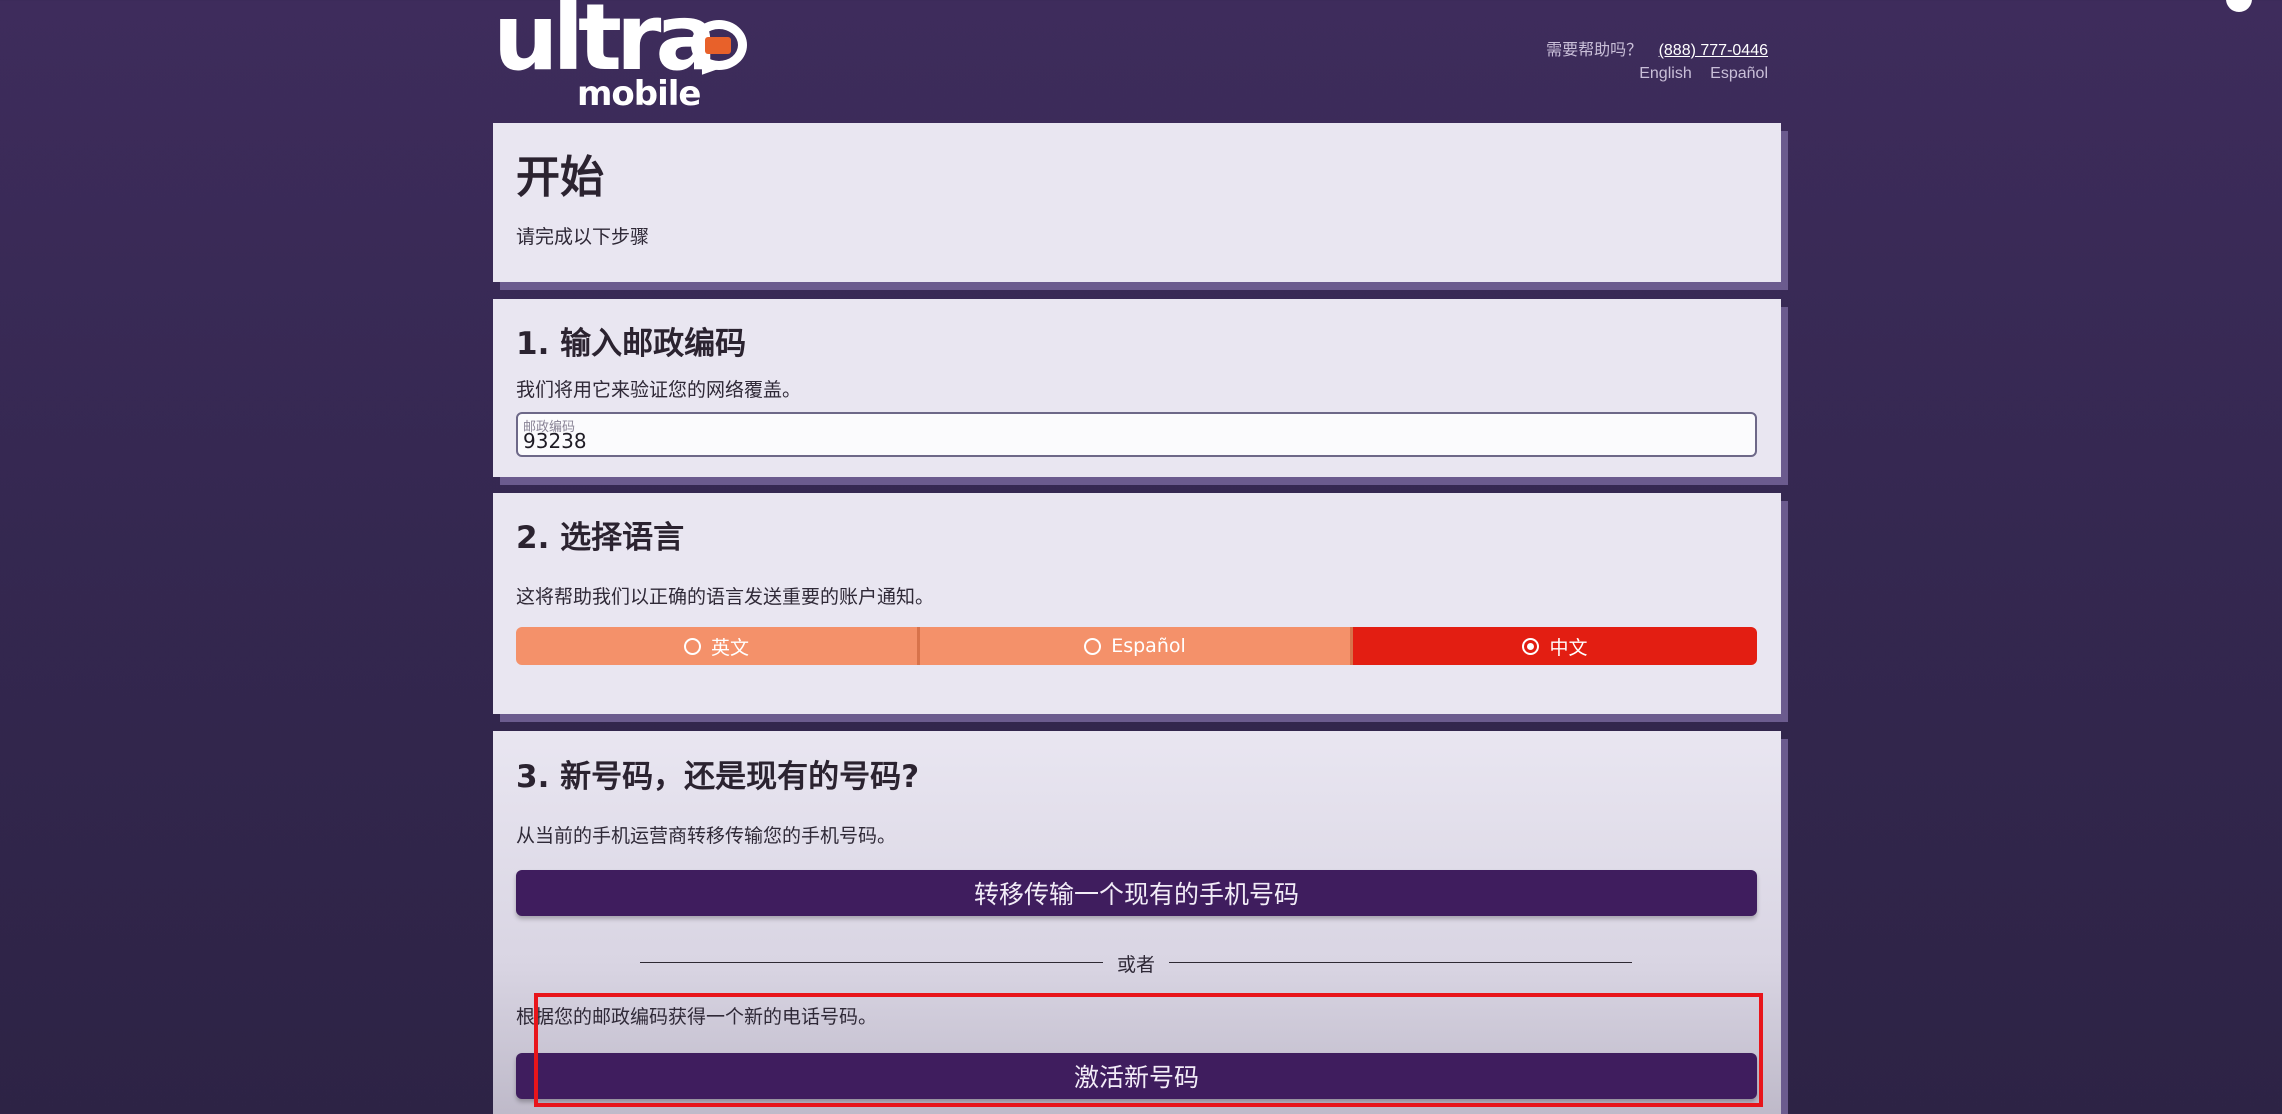 This screenshot has width=2282, height=1114. I want to click on intro-card: 开始 请完成以下步骤, so click(1137, 202).